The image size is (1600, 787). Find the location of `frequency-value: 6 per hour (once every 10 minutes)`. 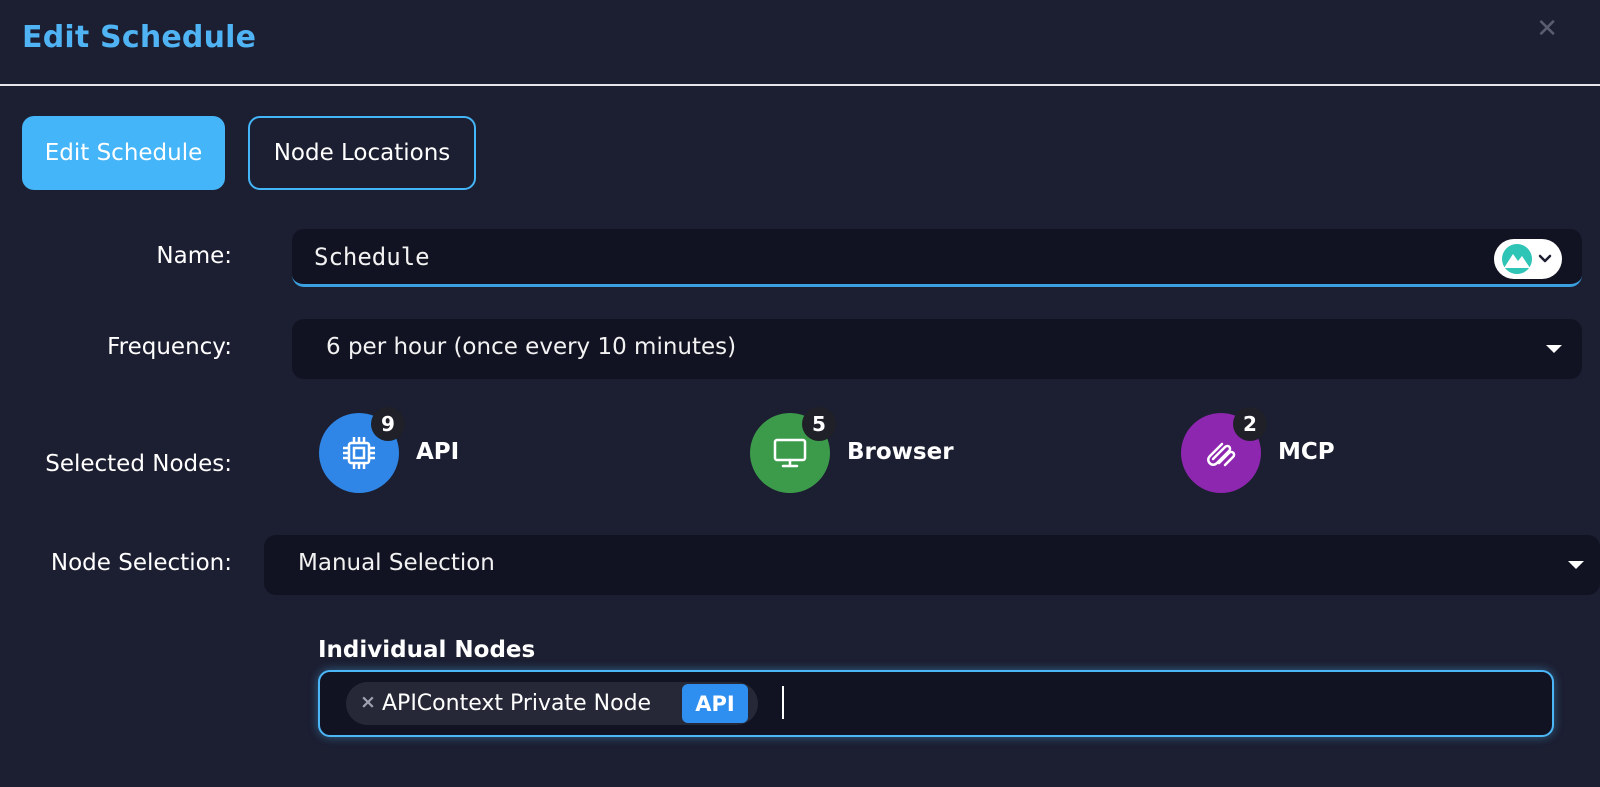

frequency-value: 6 per hour (once every 10 minutes) is located at coordinates (531, 347).